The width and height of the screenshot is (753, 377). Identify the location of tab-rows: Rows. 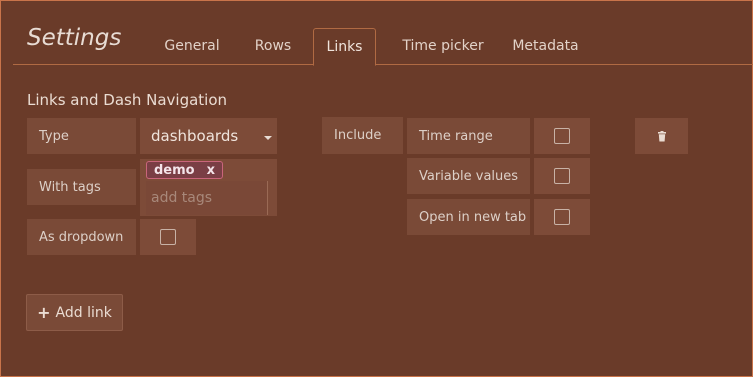
(273, 47).